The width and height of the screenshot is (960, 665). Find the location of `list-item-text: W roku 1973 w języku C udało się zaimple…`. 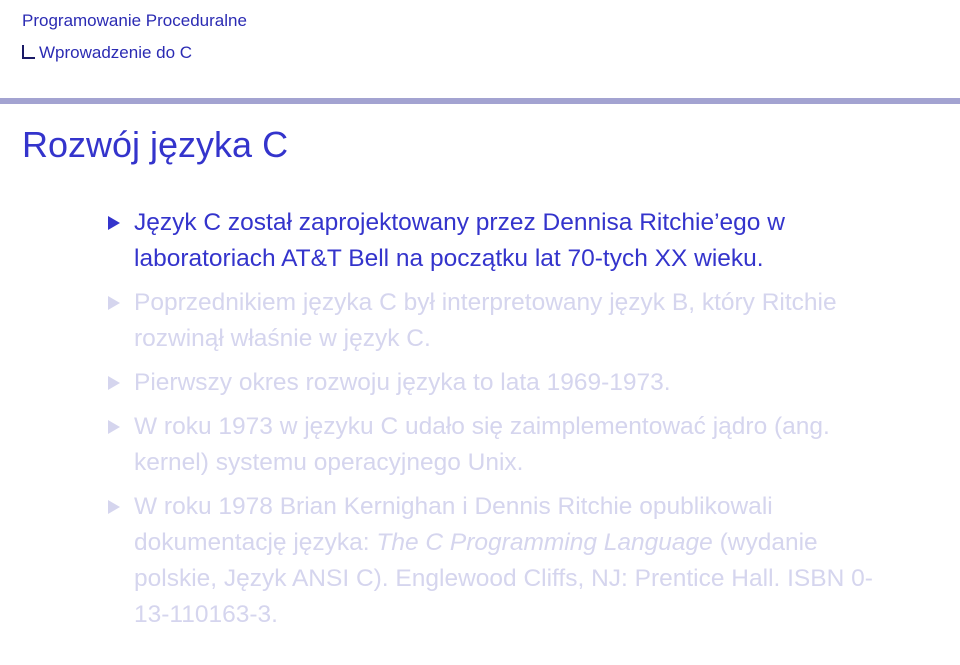

list-item-text: W roku 1973 w języku C udało się zaimple… is located at coordinates (482, 444).